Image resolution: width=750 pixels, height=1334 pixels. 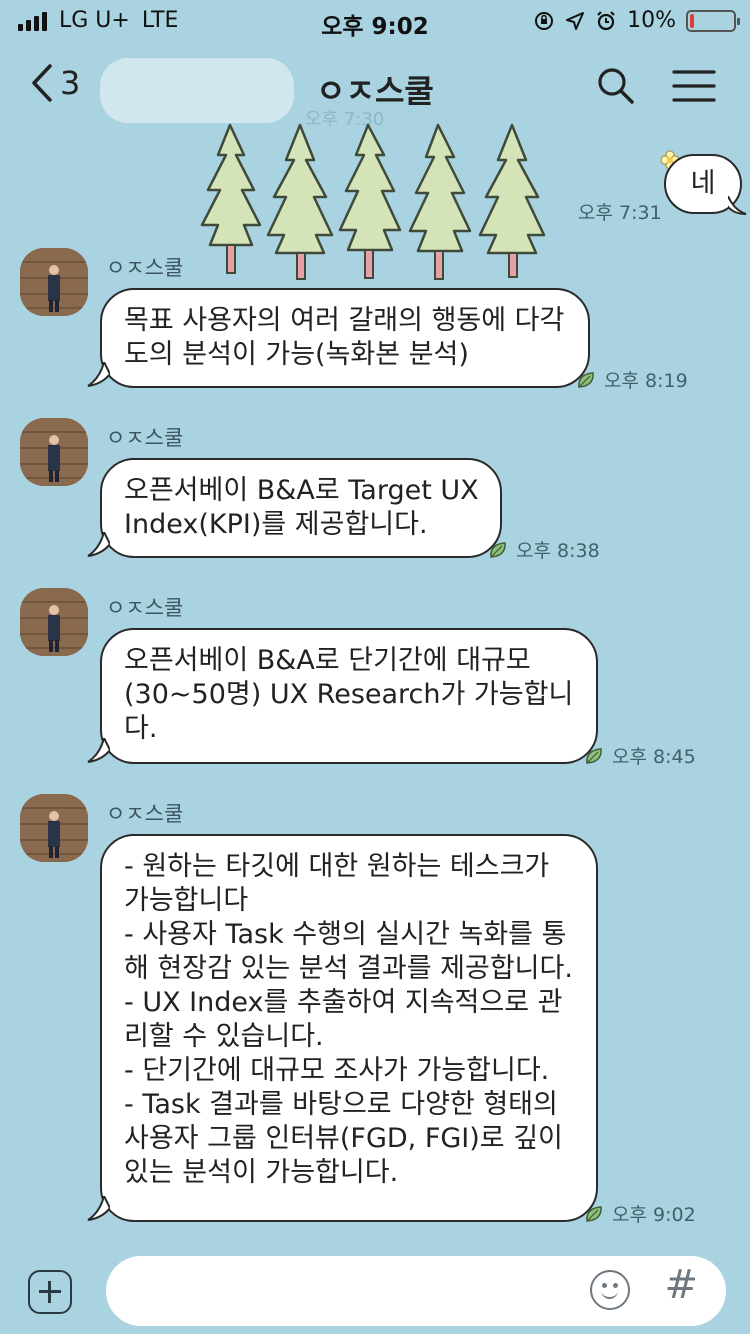 I want to click on message-line: 해 현장감 있는 분석 결과를 제공합니다., so click(x=348, y=968).